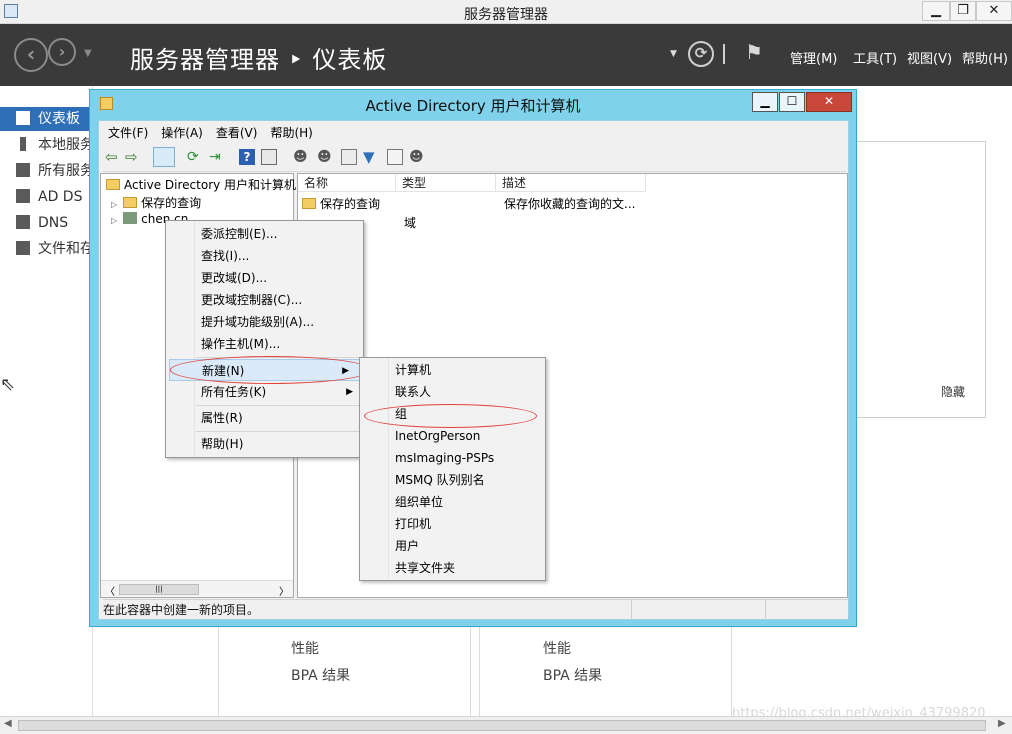 The image size is (1012, 734). Describe the element at coordinates (31, 55) in the screenshot. I see `back-arrow-icon: ‹` at that location.